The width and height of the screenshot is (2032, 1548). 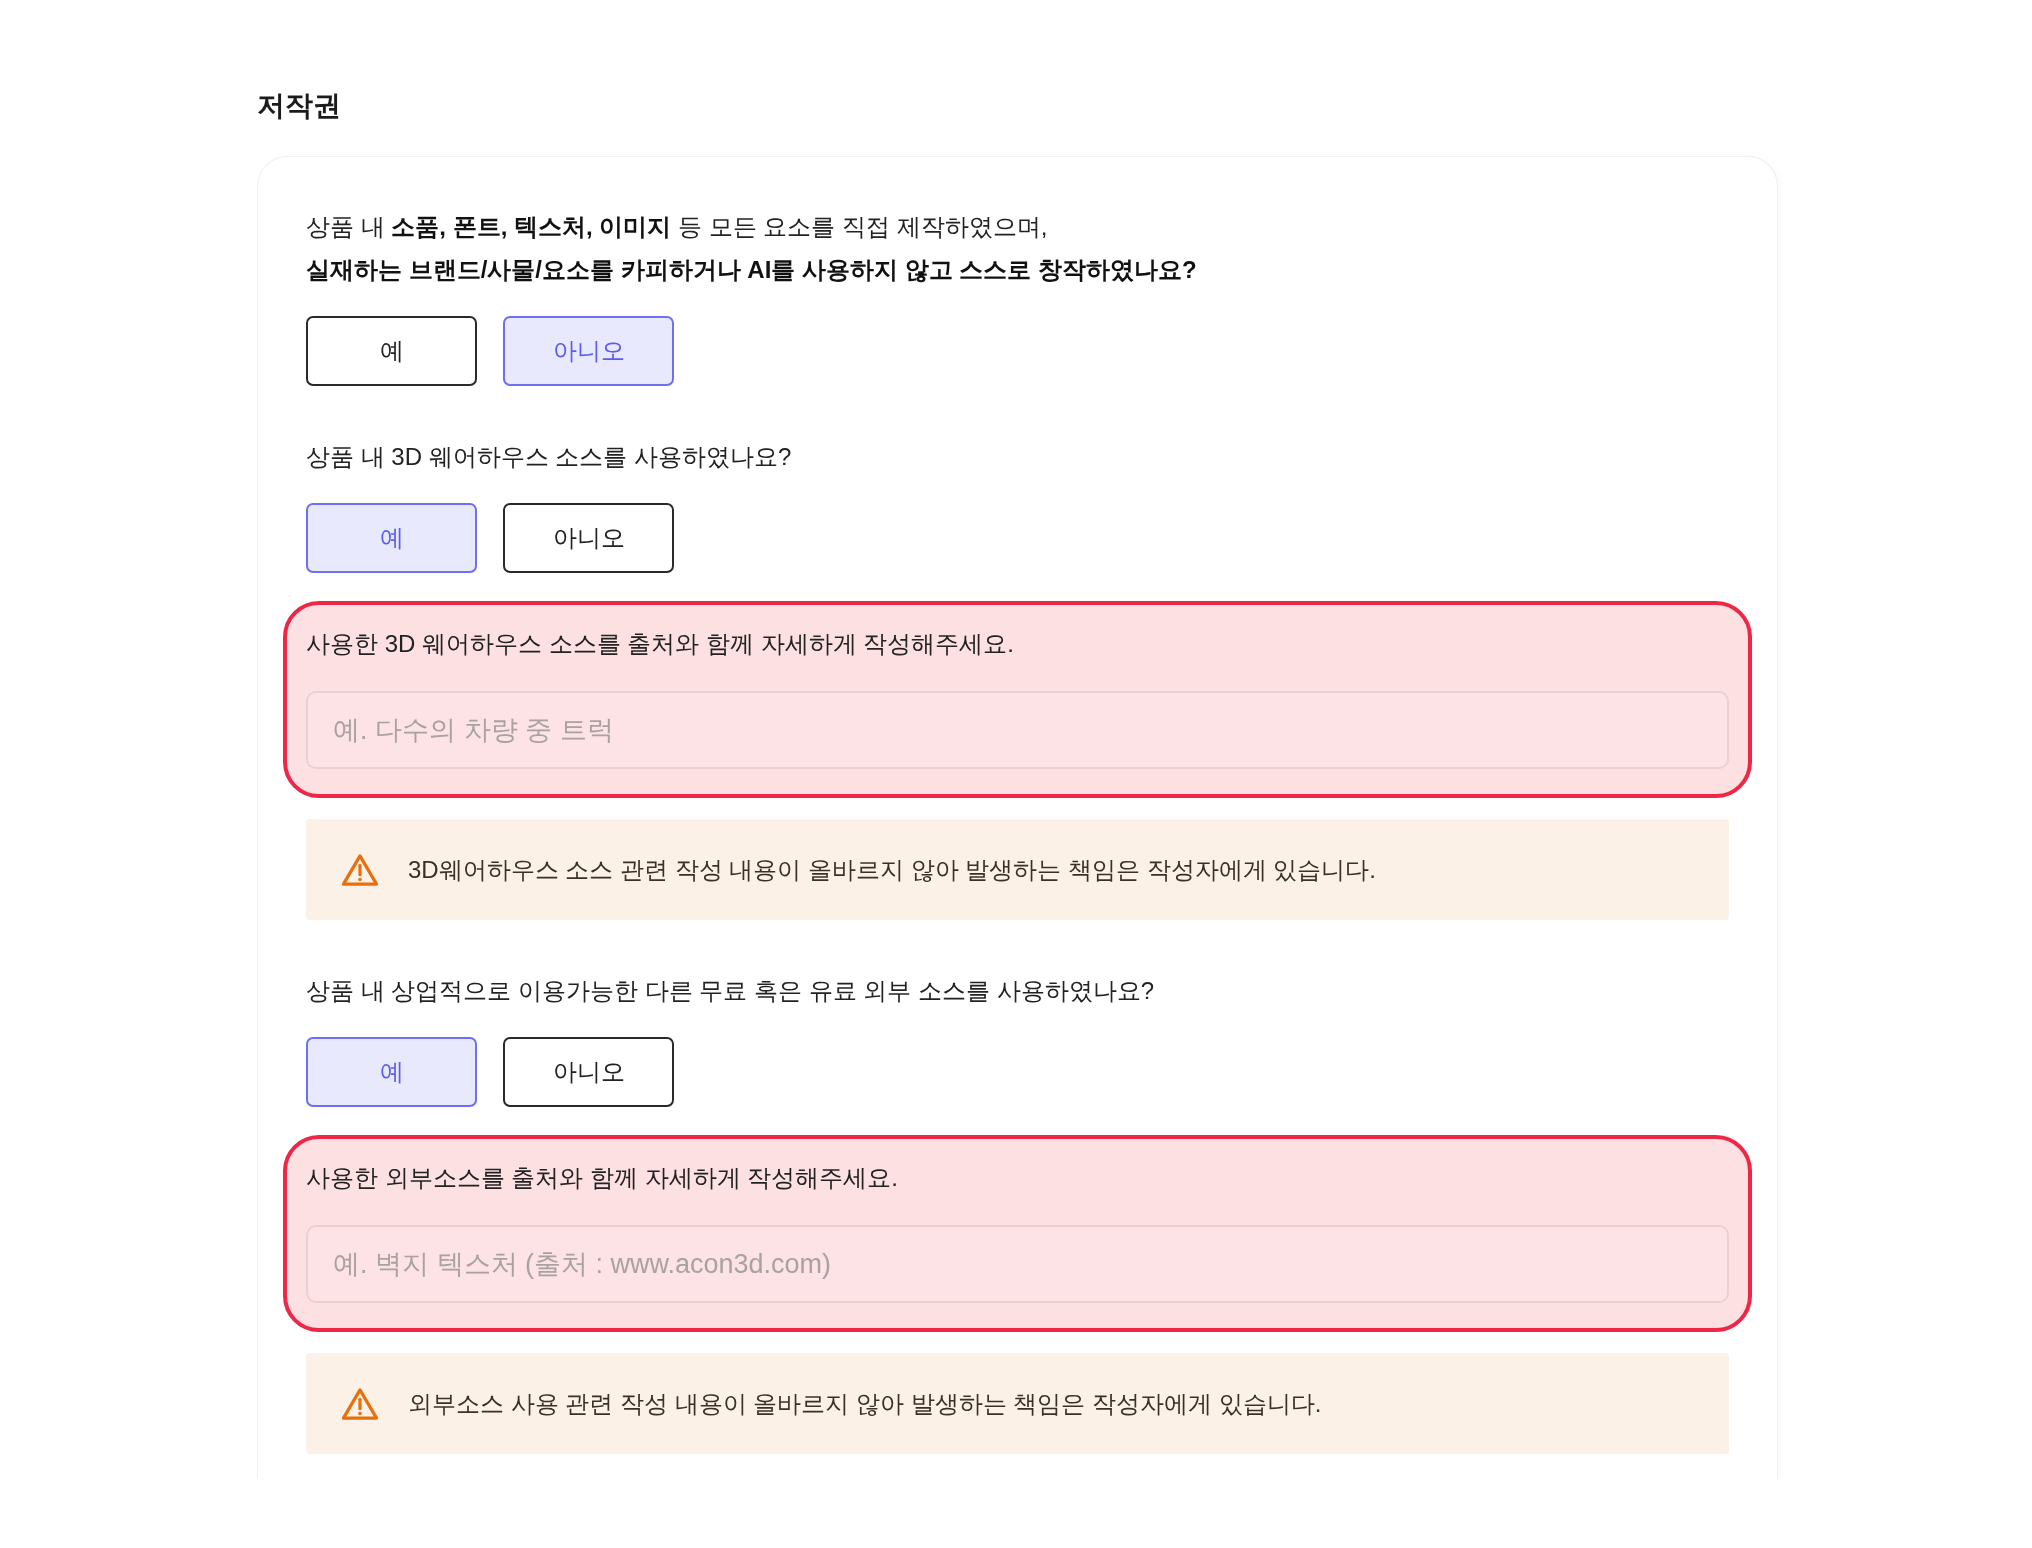 What do you see at coordinates (602, 1178) in the screenshot?
I see `field-label: 사용한 외부소스를 출처와 함께 자세하게 작성해주세요.` at bounding box center [602, 1178].